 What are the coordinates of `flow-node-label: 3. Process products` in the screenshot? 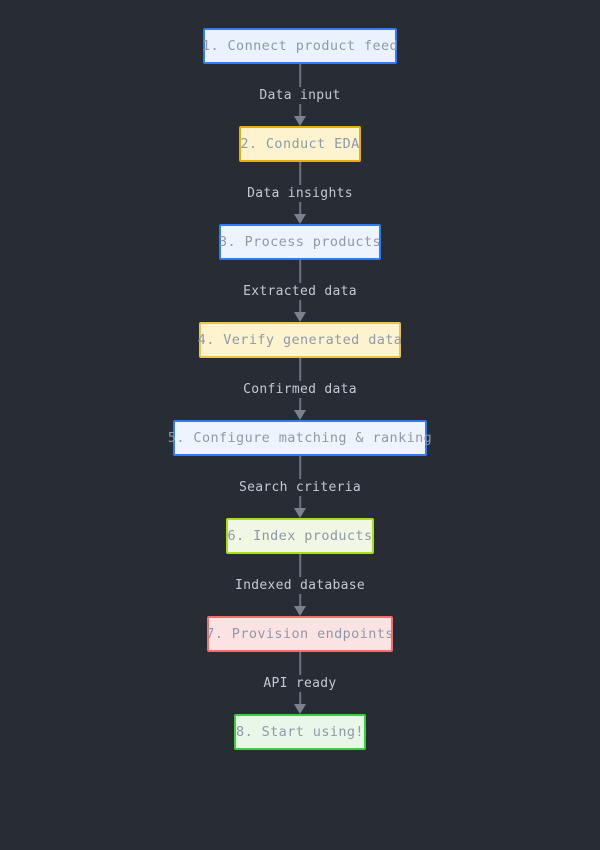 It's located at (300, 242).